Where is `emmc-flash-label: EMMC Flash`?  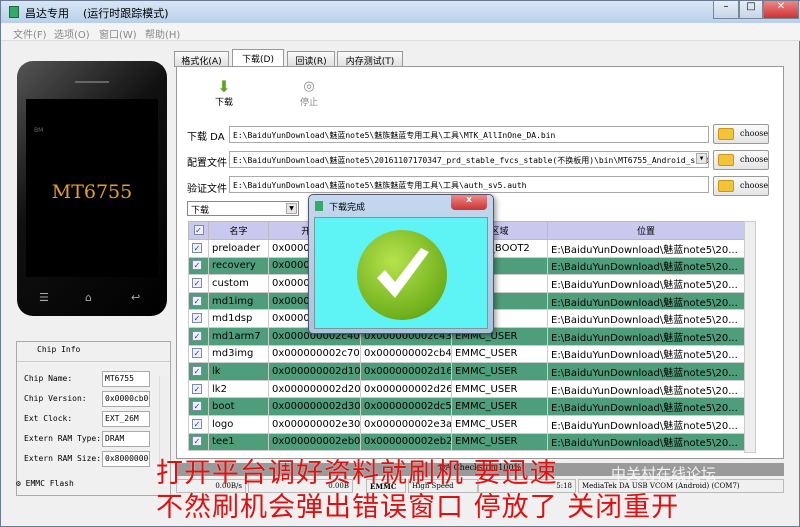 emmc-flash-label: EMMC Flash is located at coordinates (49, 483).